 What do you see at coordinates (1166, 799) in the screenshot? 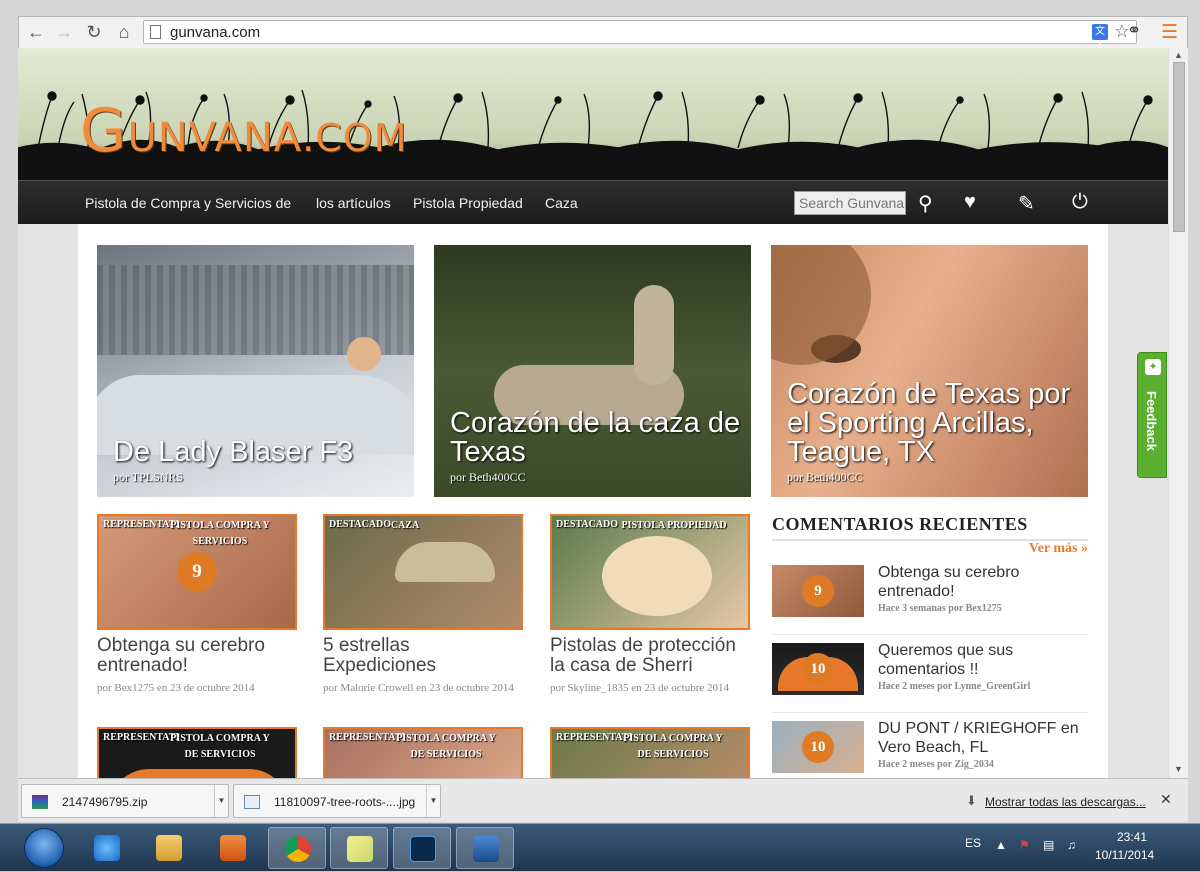
I see `close-icon: ✕` at bounding box center [1166, 799].